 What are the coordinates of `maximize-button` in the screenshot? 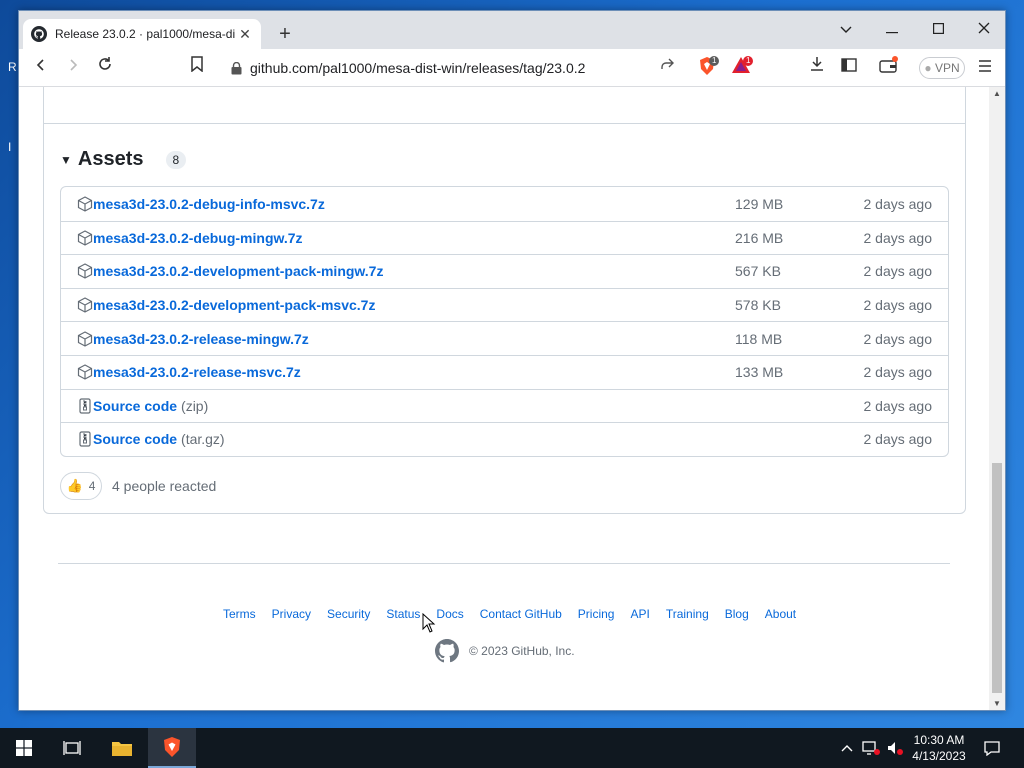 It's located at (938, 29).